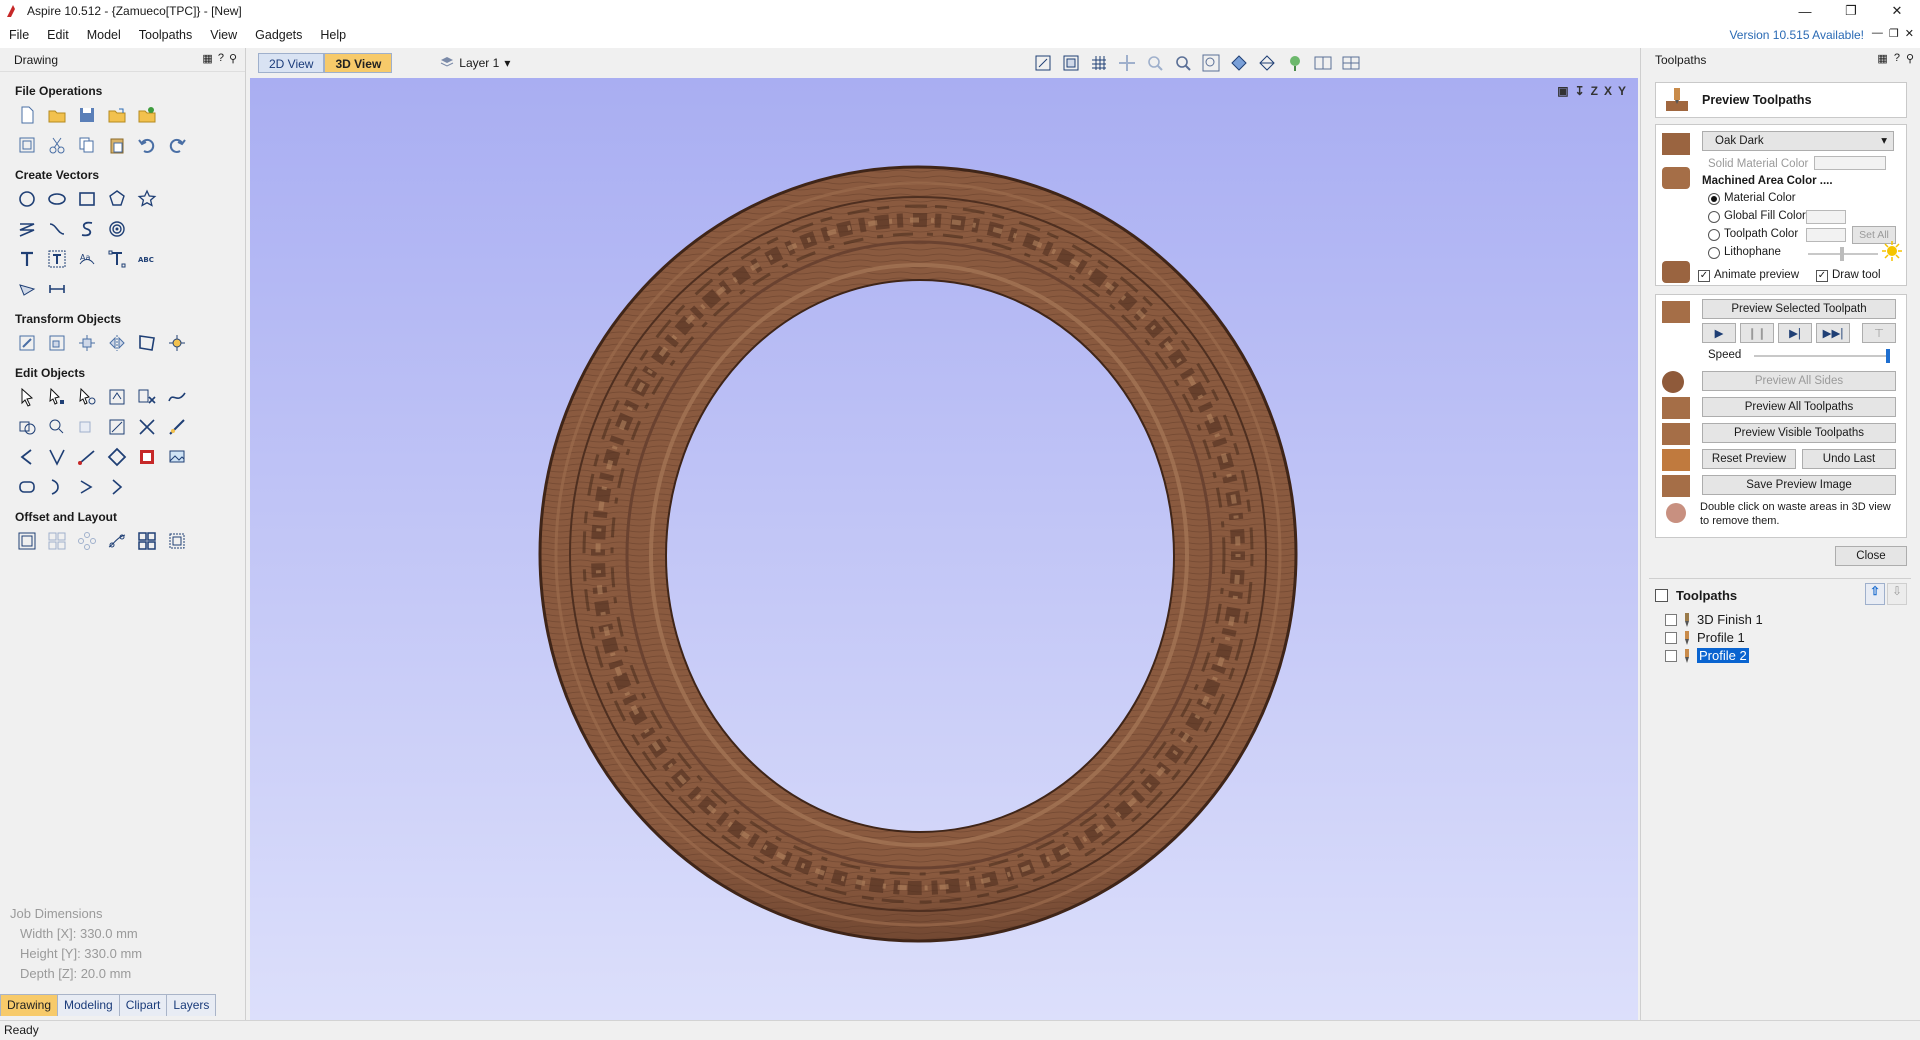  Describe the element at coordinates (1799, 309) in the screenshot. I see `preview-selected-toolpath-button: Preview Selected Toolpath` at that location.